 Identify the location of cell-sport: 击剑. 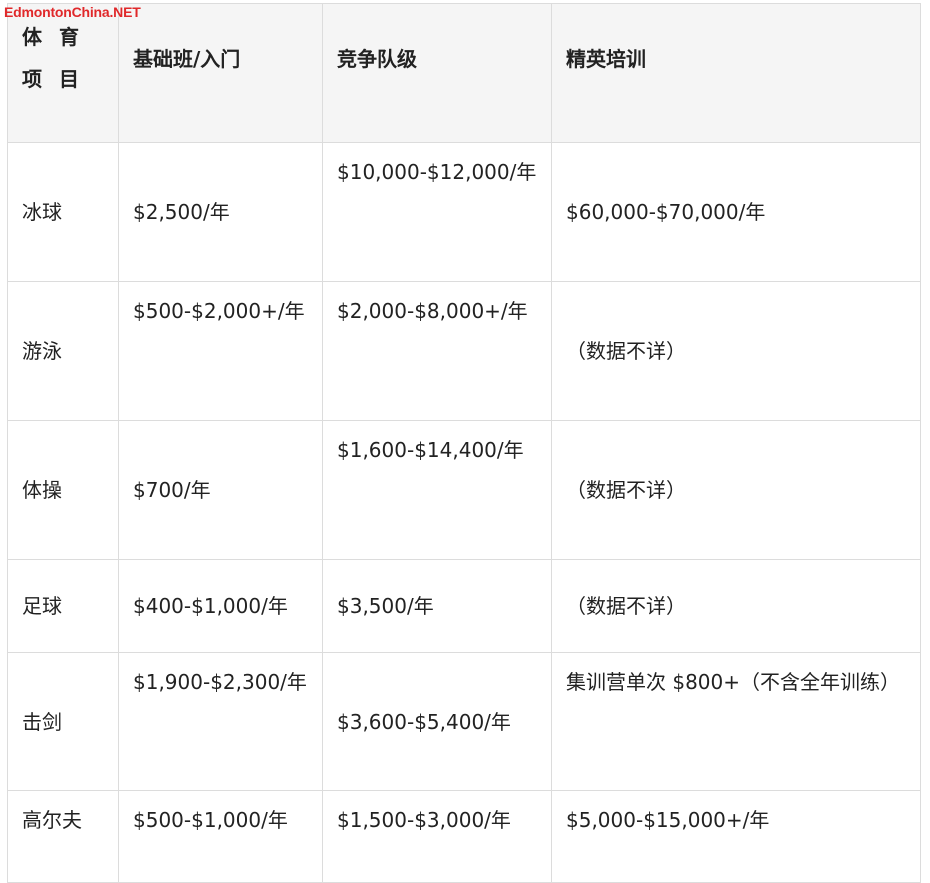
(63, 721).